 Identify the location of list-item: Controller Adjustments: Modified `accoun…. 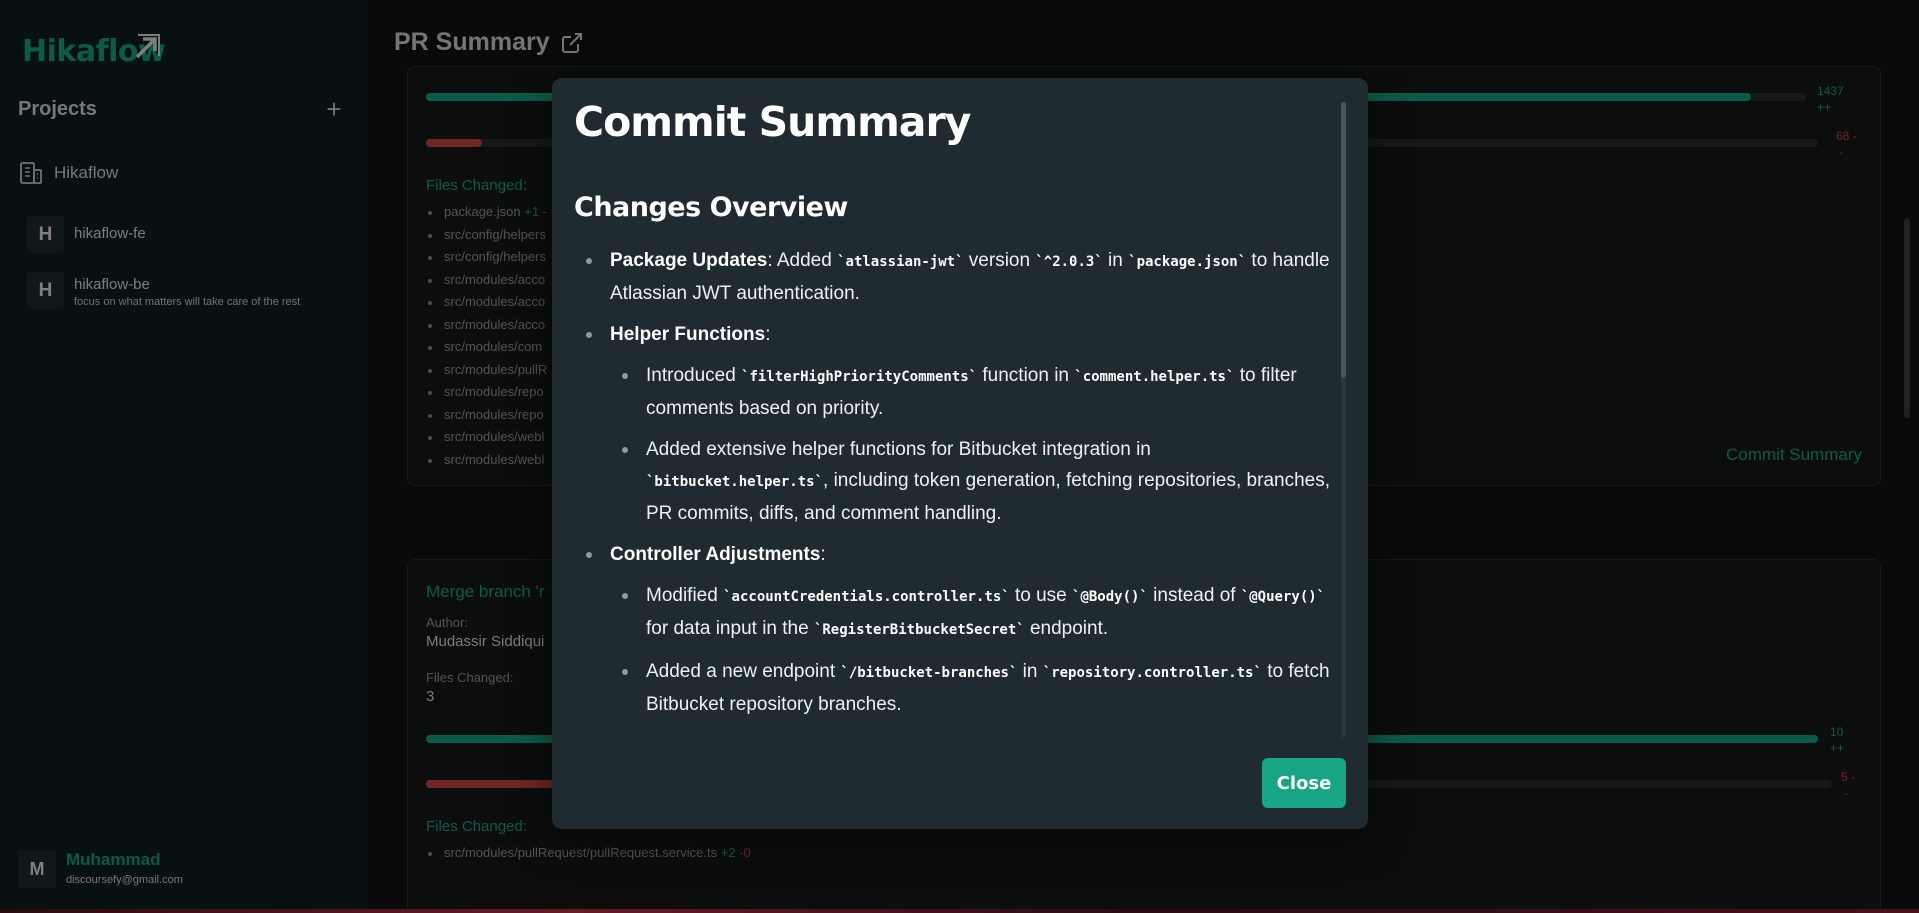
(954, 629).